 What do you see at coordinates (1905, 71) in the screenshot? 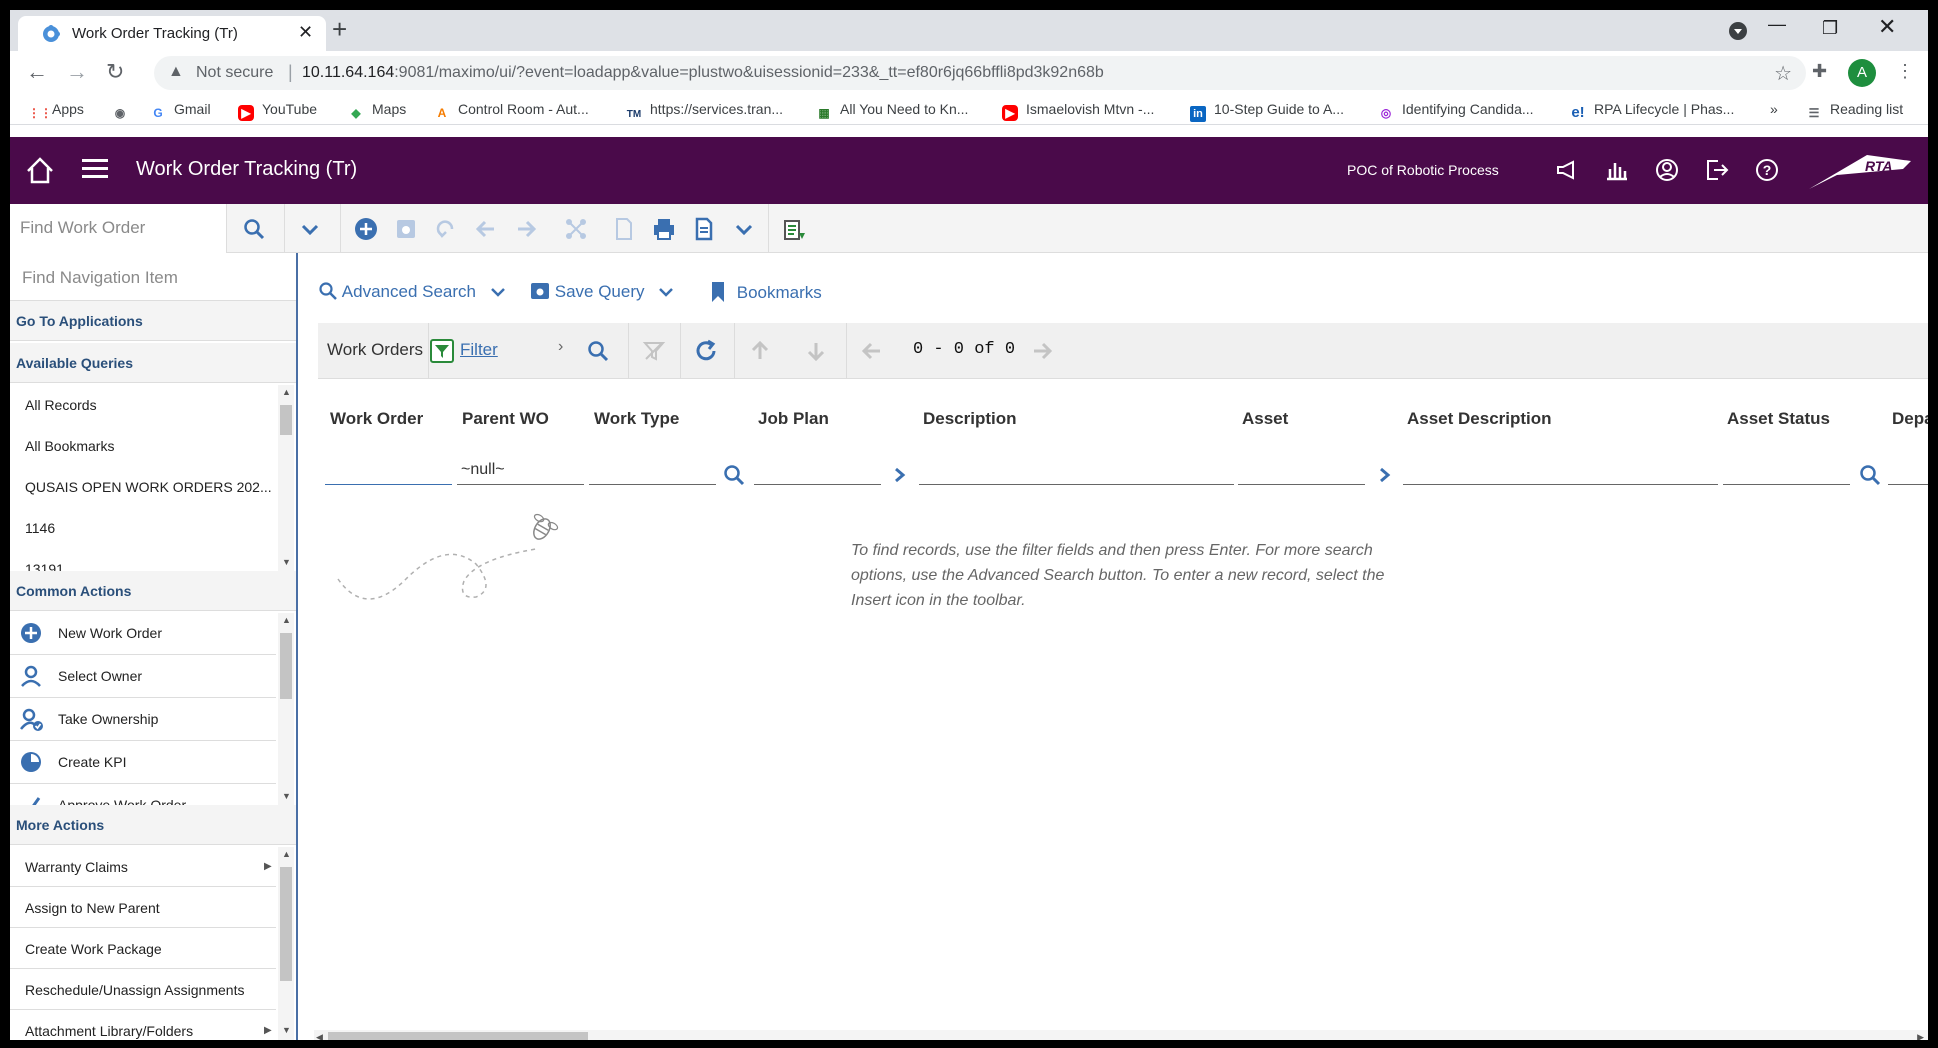
I see `chrome-menu-icon: ⋮` at bounding box center [1905, 71].